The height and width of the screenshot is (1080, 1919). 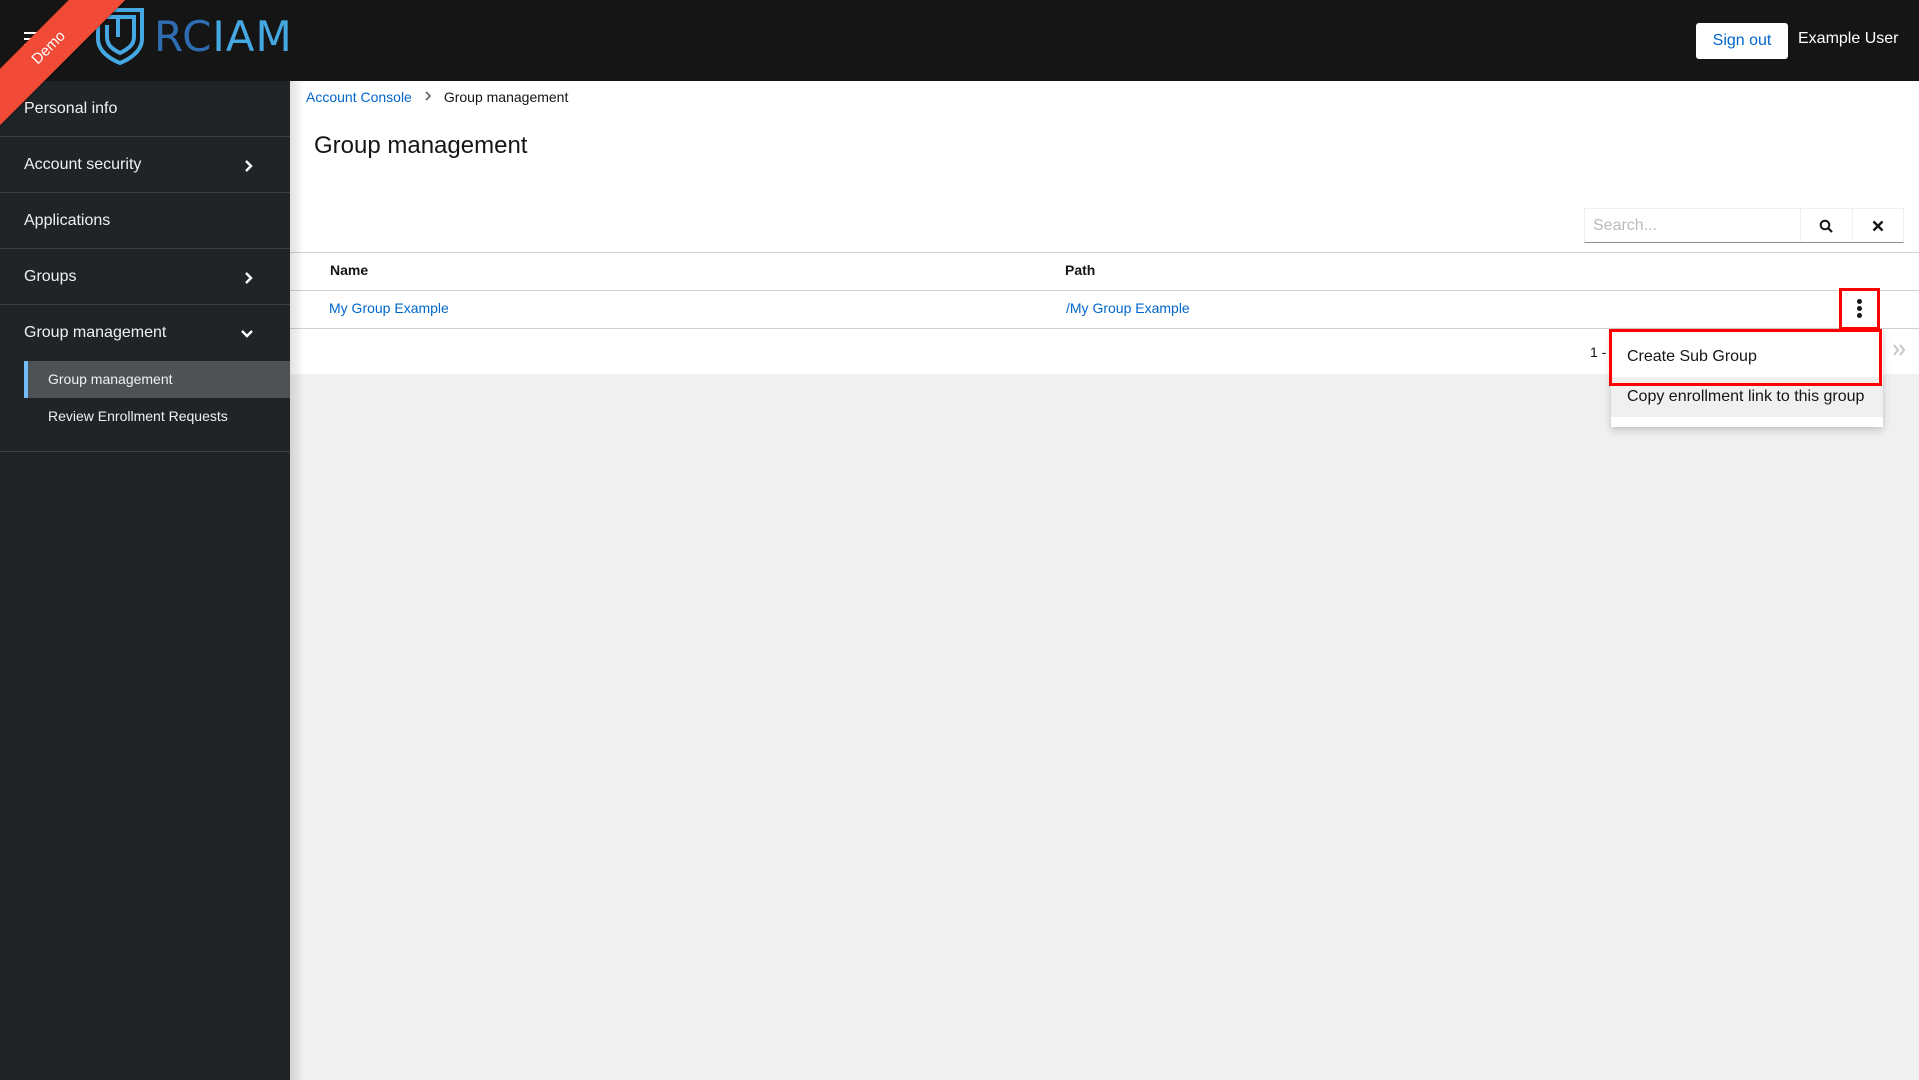 I want to click on page-title: Group management, so click(x=421, y=145).